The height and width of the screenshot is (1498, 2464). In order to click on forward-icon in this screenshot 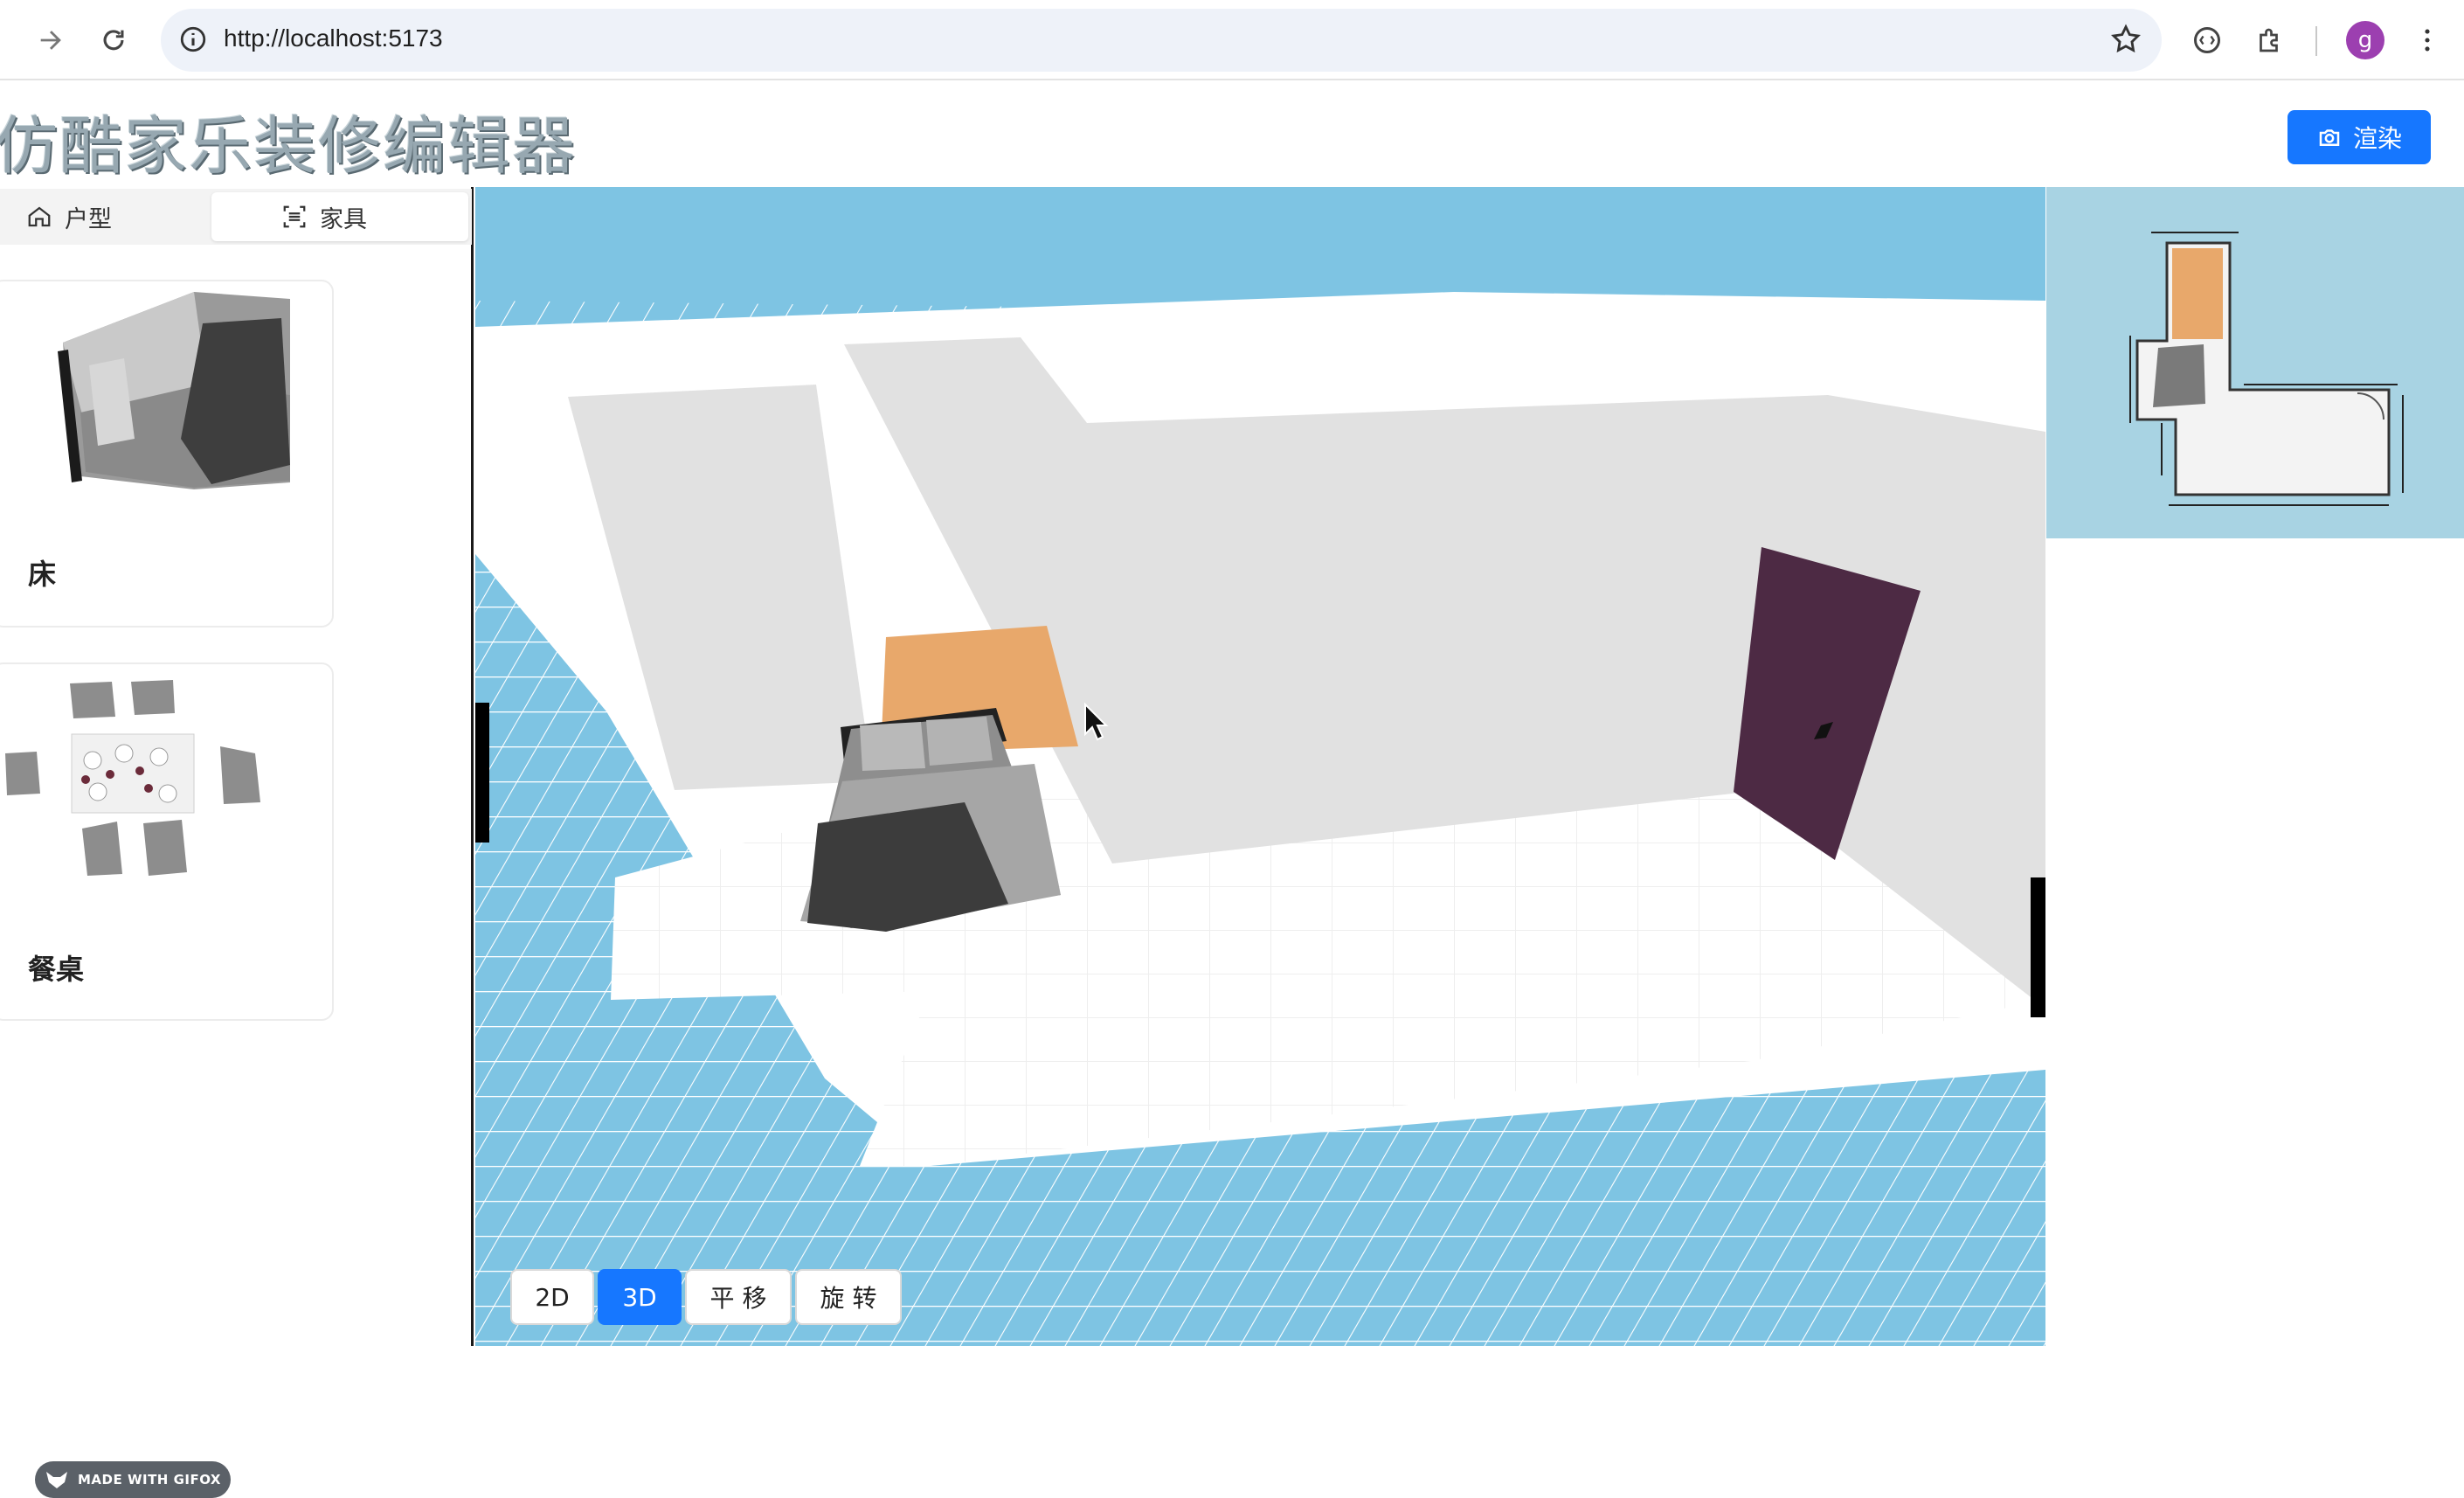, I will do `click(51, 40)`.